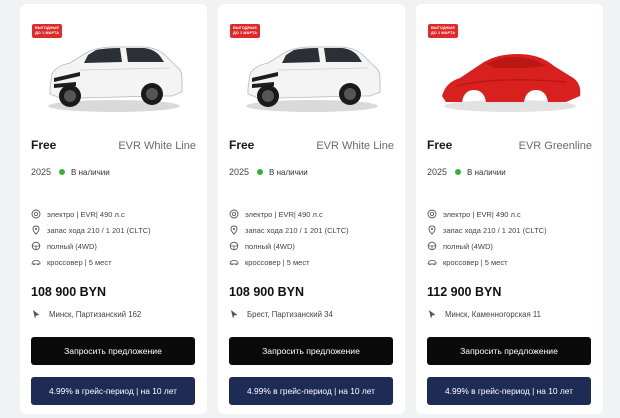 This screenshot has height=418, width=620. What do you see at coordinates (464, 292) in the screenshot?
I see `price: 112 900 BYN` at bounding box center [464, 292].